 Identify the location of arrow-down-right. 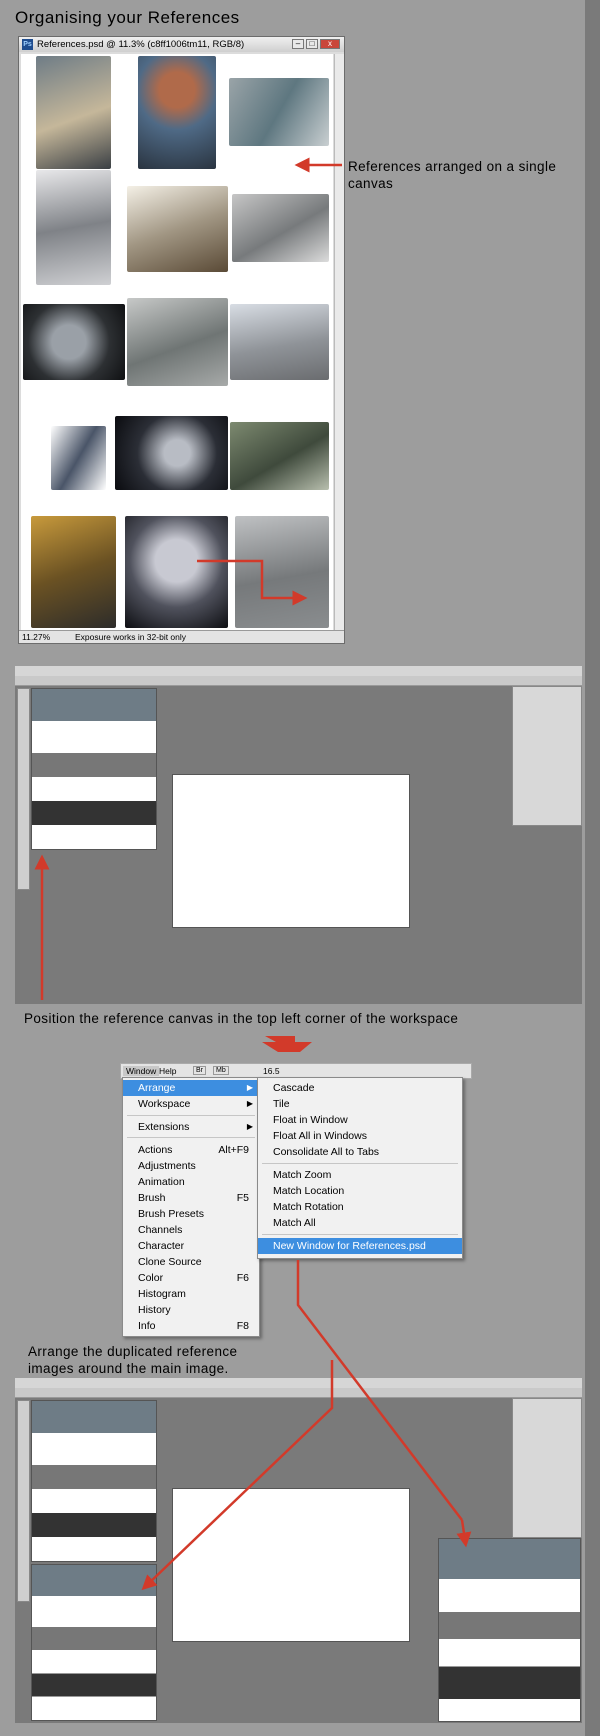
(464, 1533).